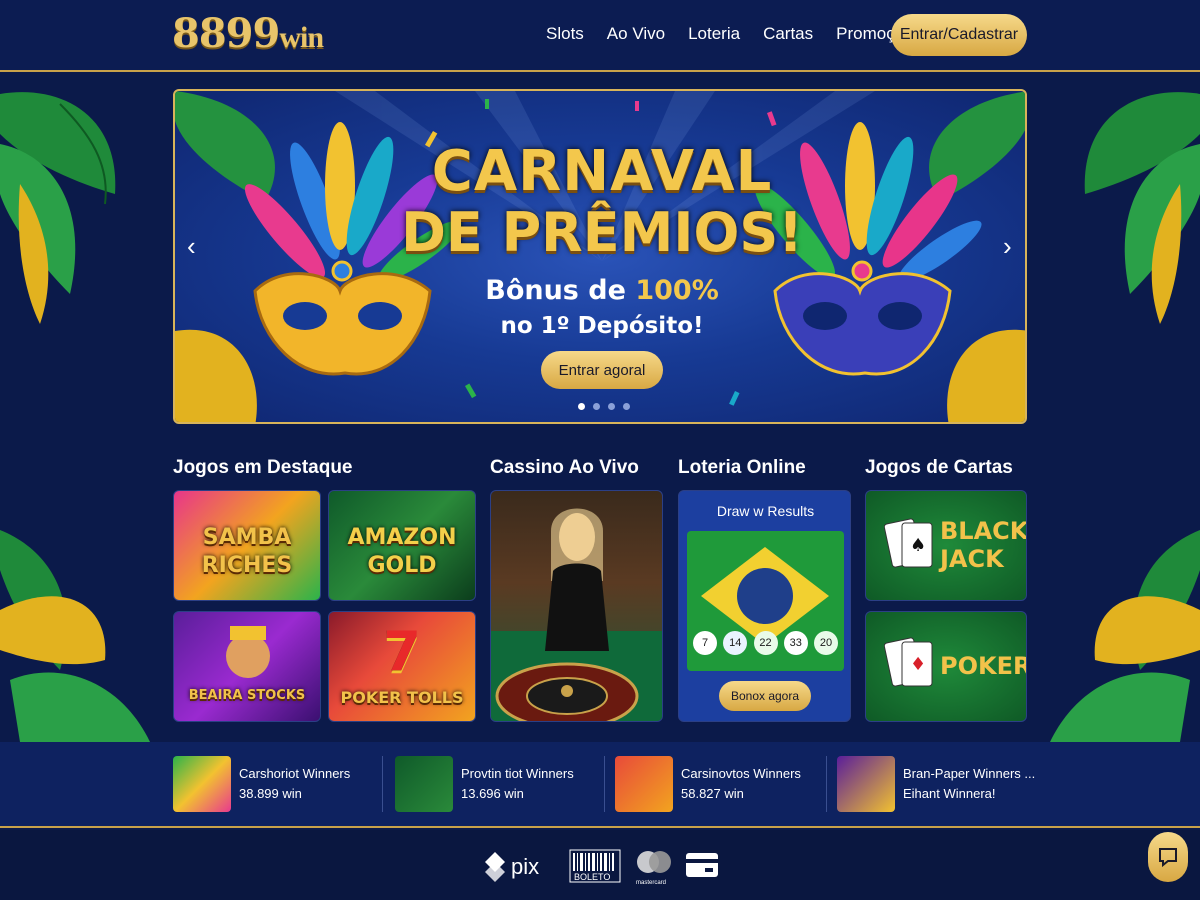  I want to click on boleto-payment-logo: BOLETO, so click(595, 868).